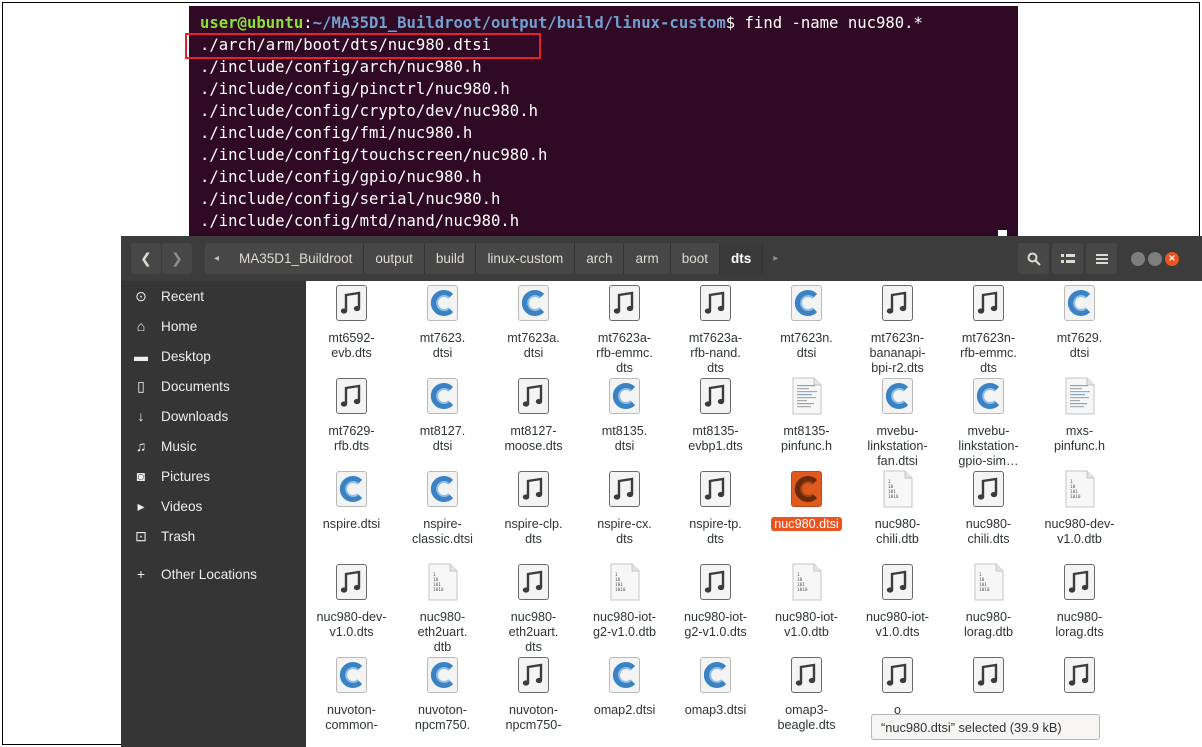 The image size is (1202, 747). Describe the element at coordinates (213, 326) in the screenshot. I see `sidebar-item-home: ⌂ Home` at that location.